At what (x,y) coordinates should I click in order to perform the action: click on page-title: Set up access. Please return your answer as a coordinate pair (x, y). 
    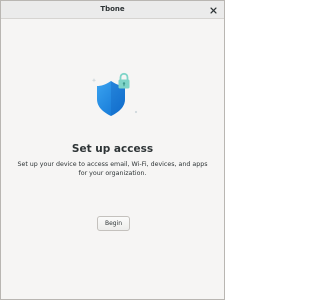
    Looking at the image, I should click on (112, 149).